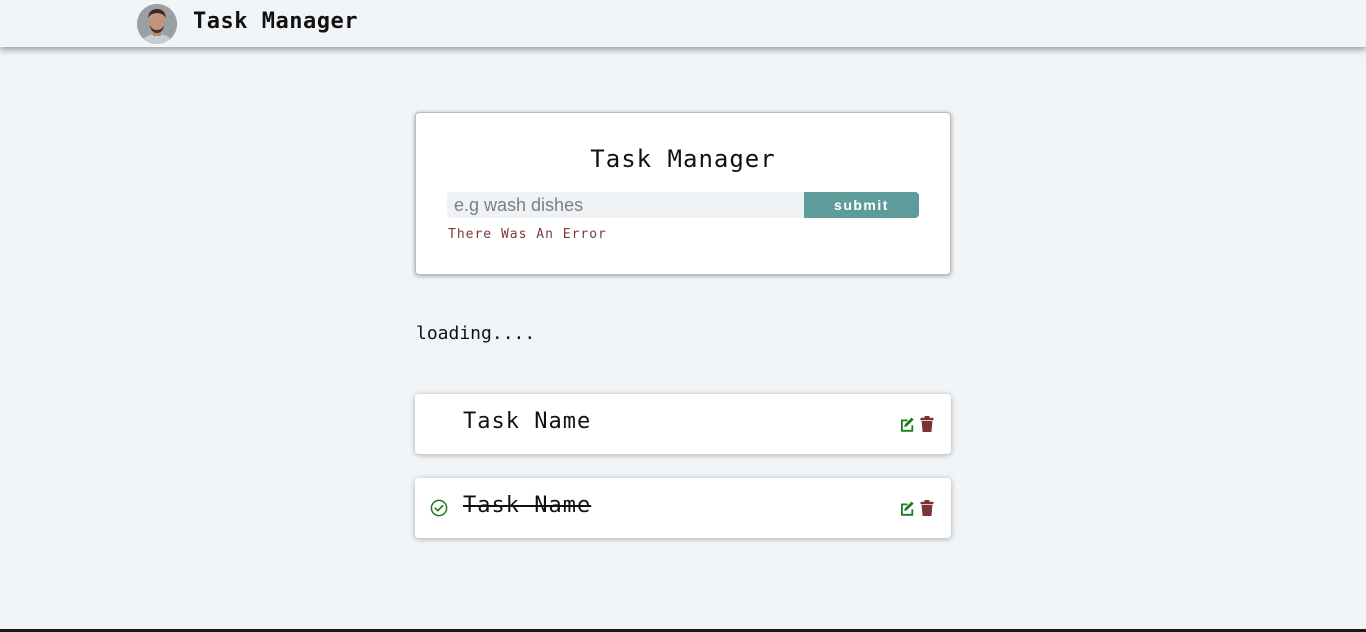 The width and height of the screenshot is (1366, 632). What do you see at coordinates (439, 508) in the screenshot?
I see `check-circle-icon` at bounding box center [439, 508].